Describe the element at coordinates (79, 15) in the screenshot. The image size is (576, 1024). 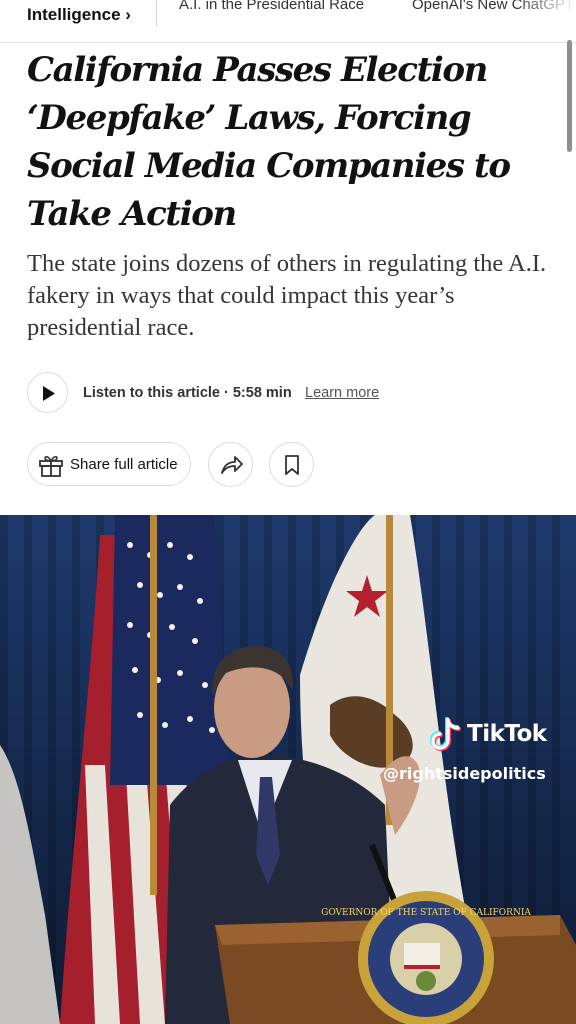
I see `nav-section-intelligence: Intelligence ›` at that location.